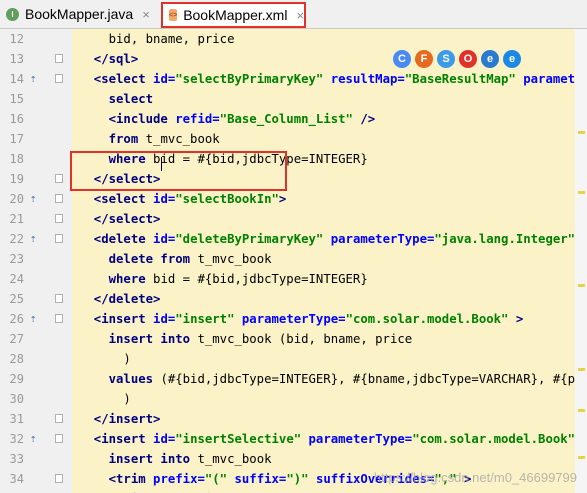 This screenshot has width=587, height=493. Describe the element at coordinates (286, 119) in the screenshot. I see `code-token: "Base_Column_List"` at that location.